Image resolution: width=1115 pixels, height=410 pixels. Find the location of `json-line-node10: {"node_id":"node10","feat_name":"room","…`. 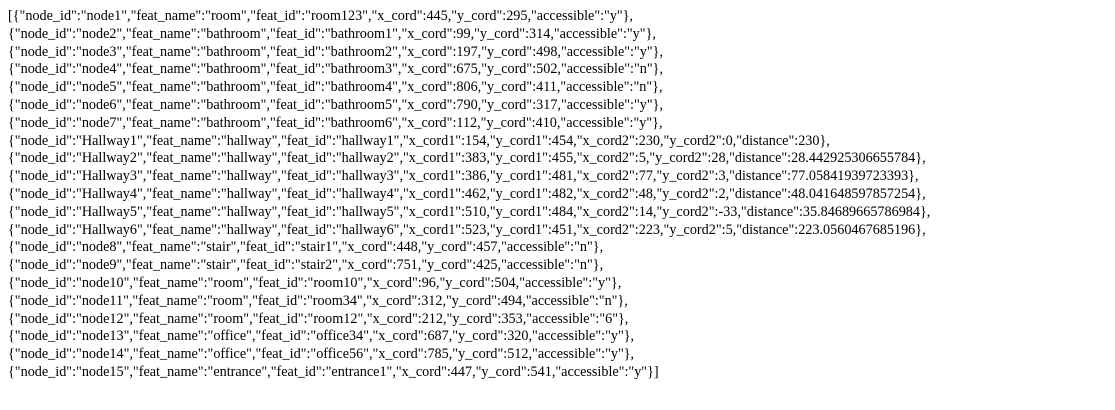

json-line-node10: {"node_id":"node10","feat_name":"room","… is located at coordinates (315, 282).